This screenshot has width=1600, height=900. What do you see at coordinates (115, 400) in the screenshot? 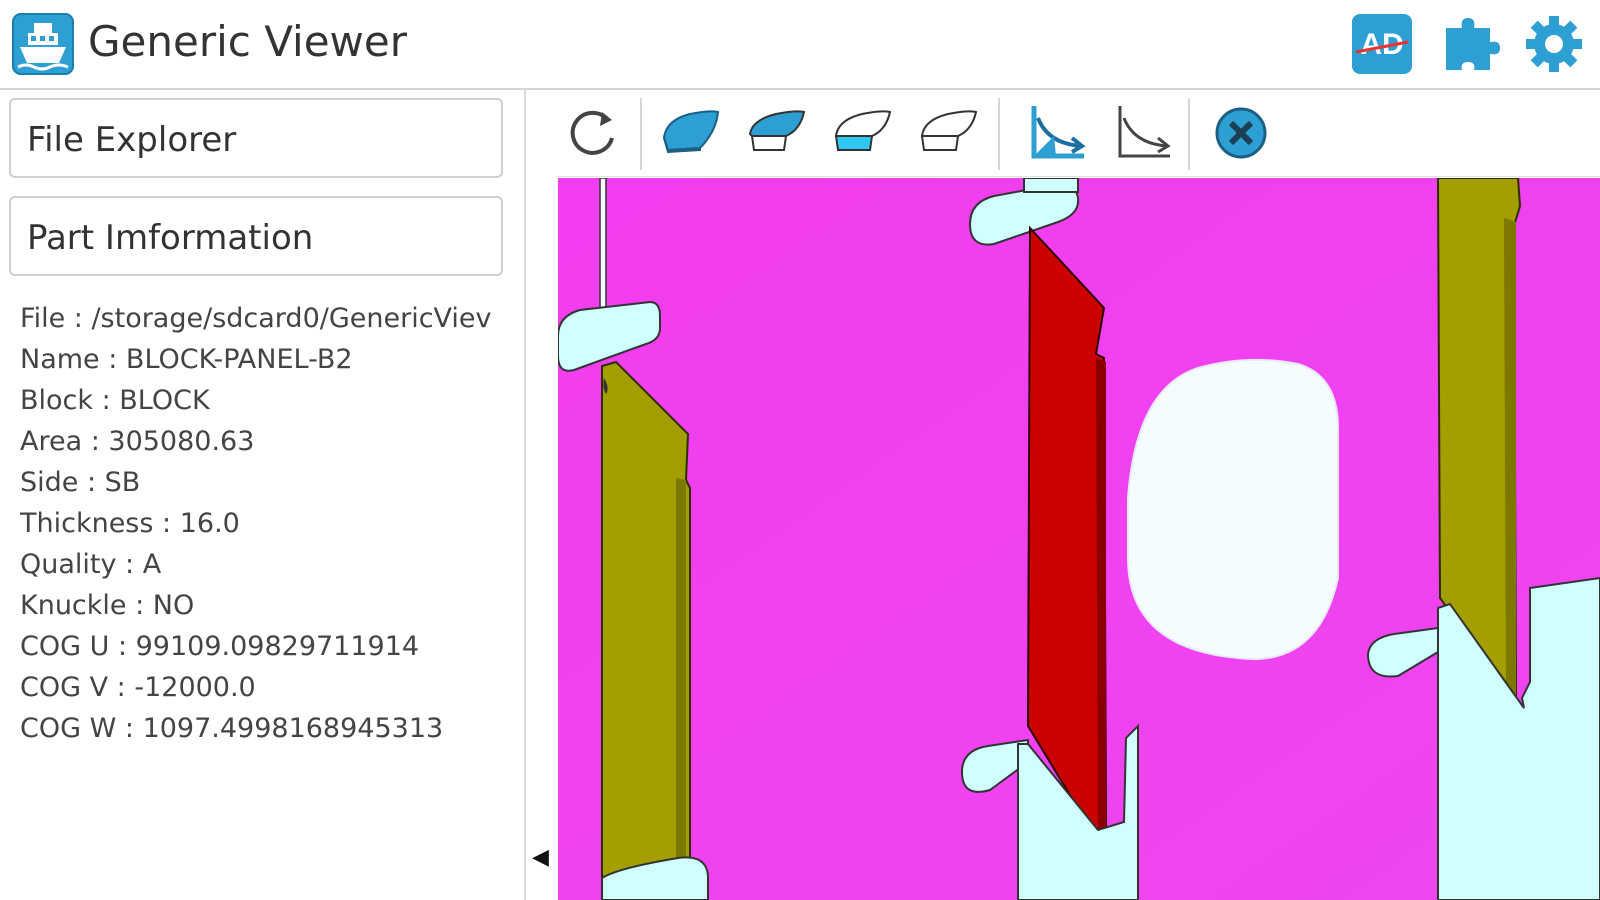
I see `info-block: Block : BLOCK` at bounding box center [115, 400].